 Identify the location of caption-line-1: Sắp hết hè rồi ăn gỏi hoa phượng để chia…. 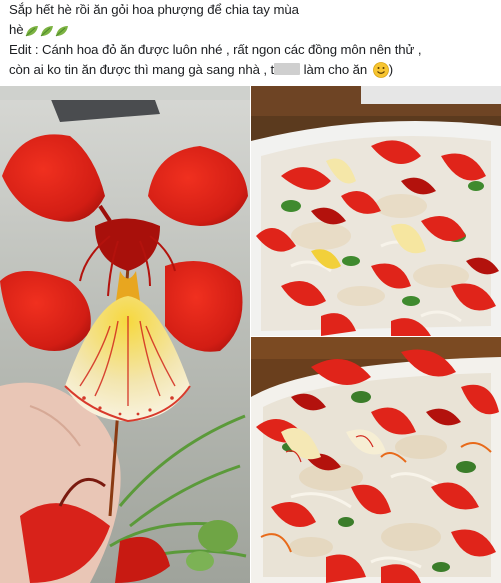
(154, 9).